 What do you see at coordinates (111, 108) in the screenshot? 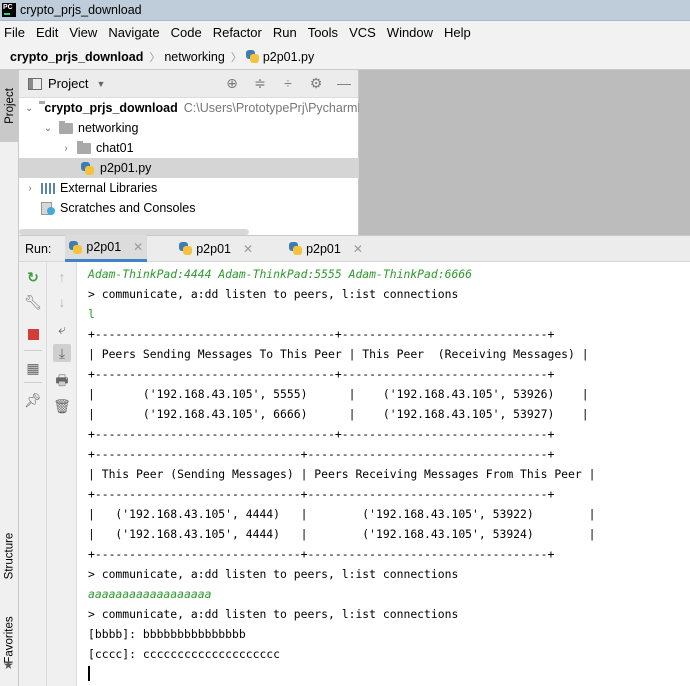
I see `tree-item-label: crypto_prjs_download` at bounding box center [111, 108].